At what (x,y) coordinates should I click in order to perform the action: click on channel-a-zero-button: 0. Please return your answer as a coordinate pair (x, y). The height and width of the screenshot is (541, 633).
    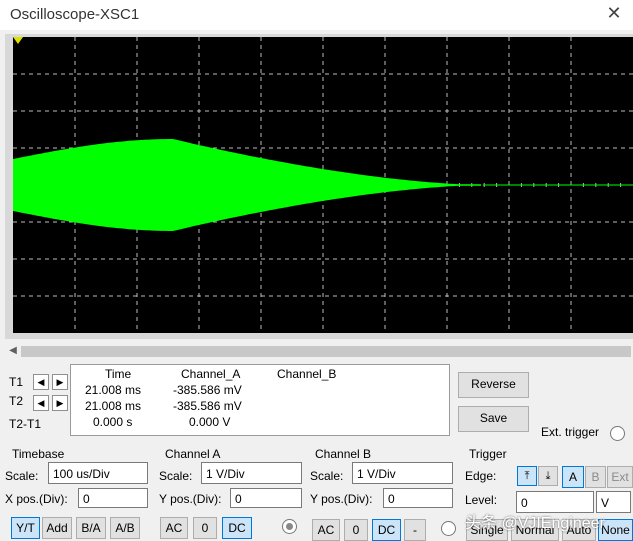
    Looking at the image, I should click on (205, 528).